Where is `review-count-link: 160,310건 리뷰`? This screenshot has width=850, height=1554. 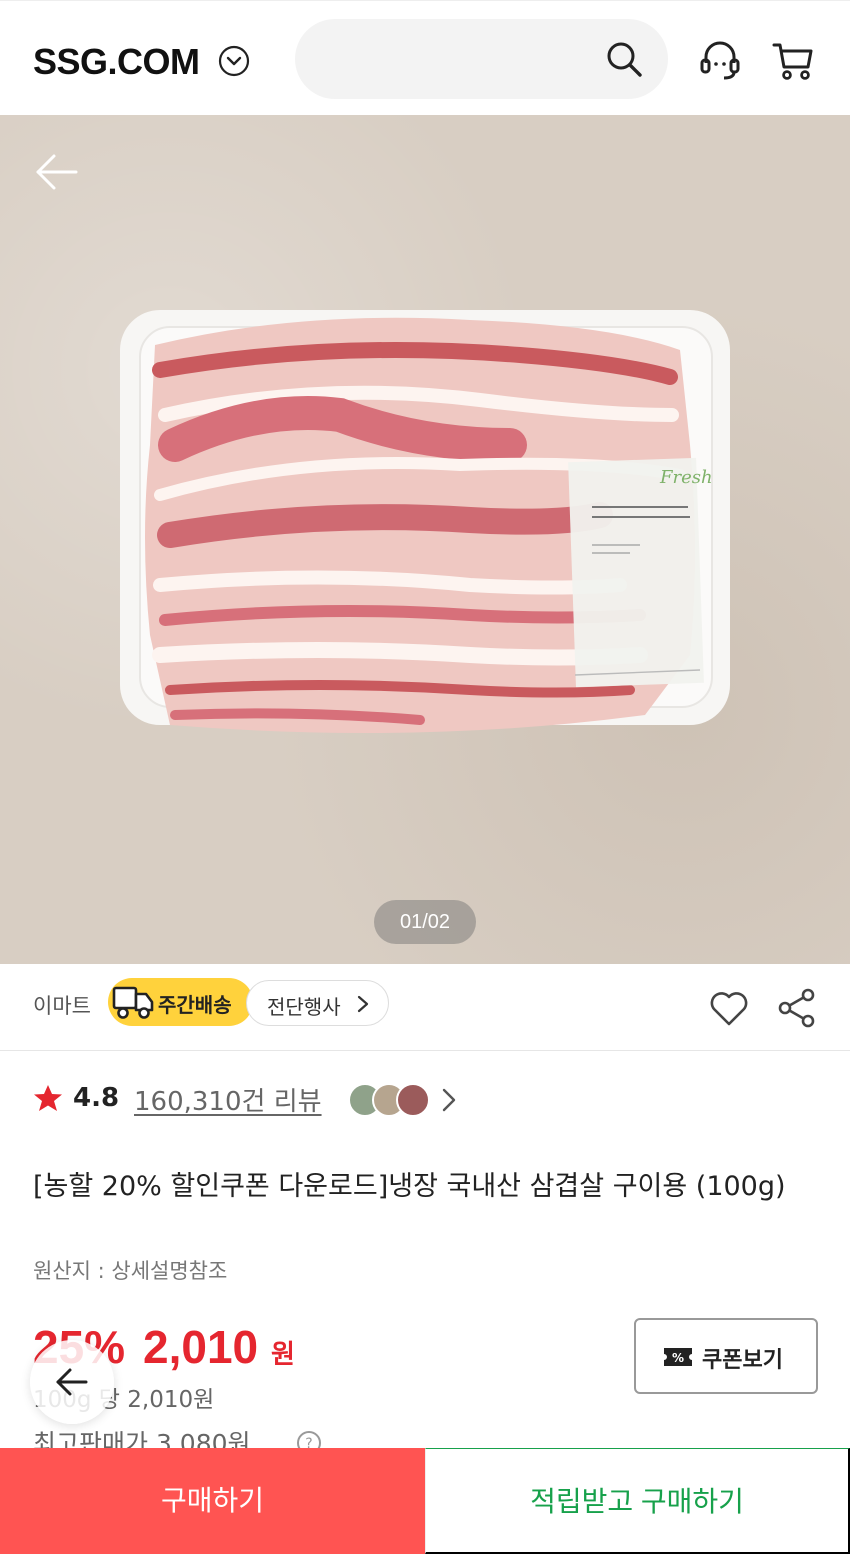 review-count-link: 160,310건 리뷰 is located at coordinates (228, 1099).